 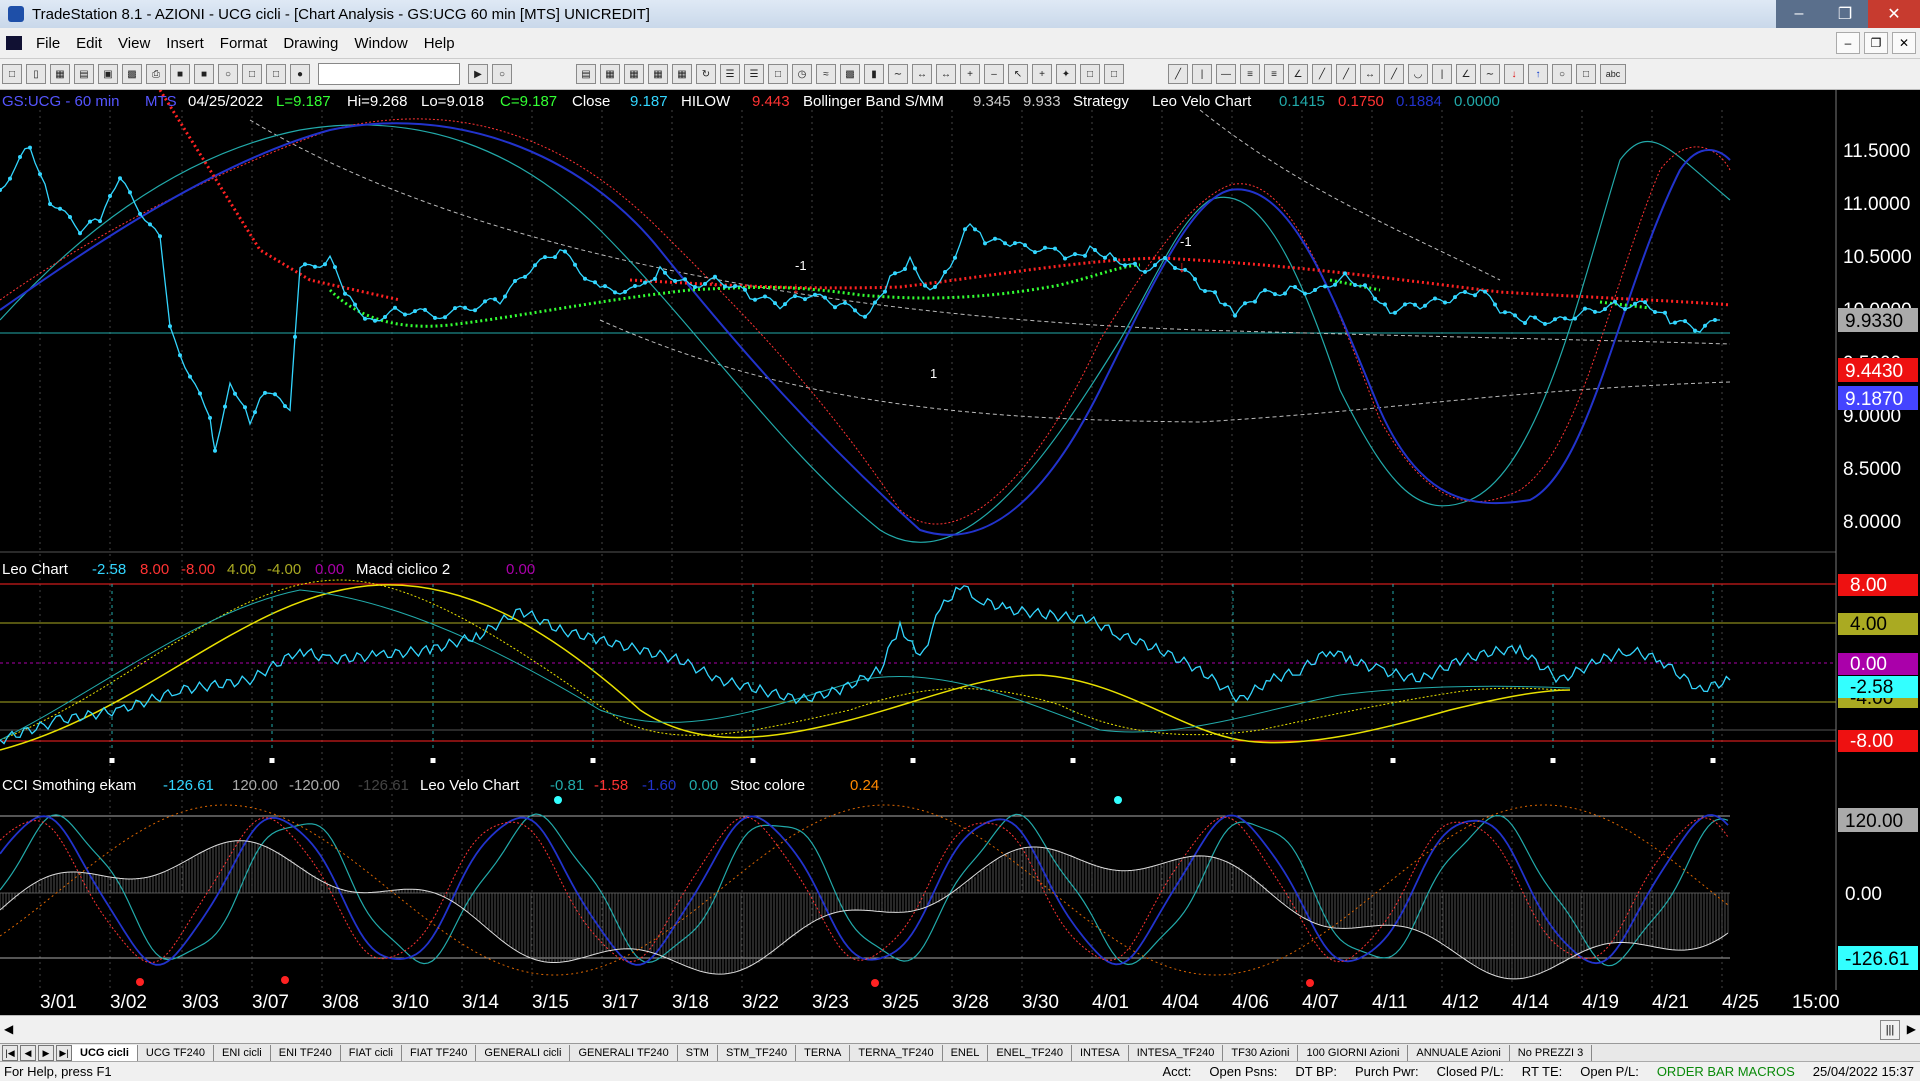 I want to click on new-icon: □, so click(x=12, y=74).